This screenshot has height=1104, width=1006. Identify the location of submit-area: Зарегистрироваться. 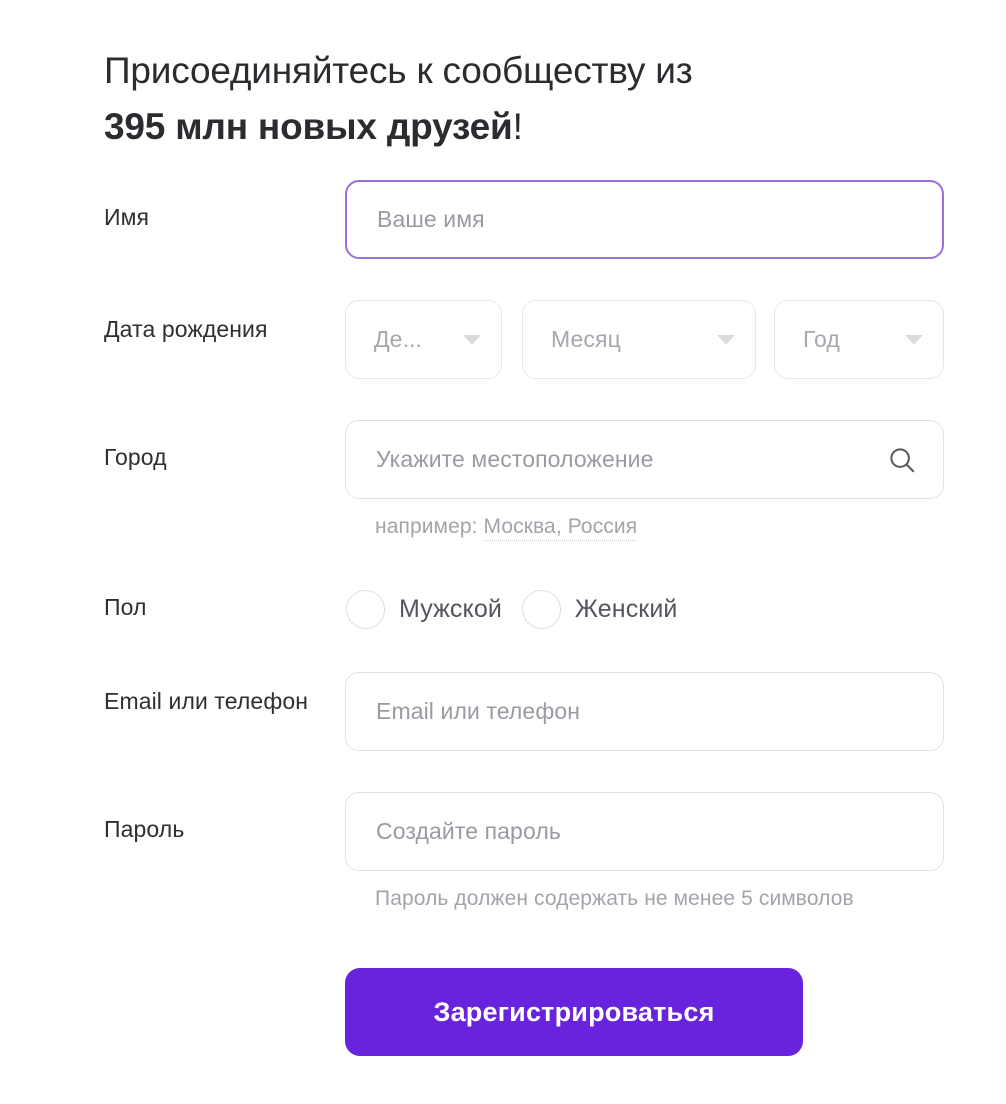
(574, 1012).